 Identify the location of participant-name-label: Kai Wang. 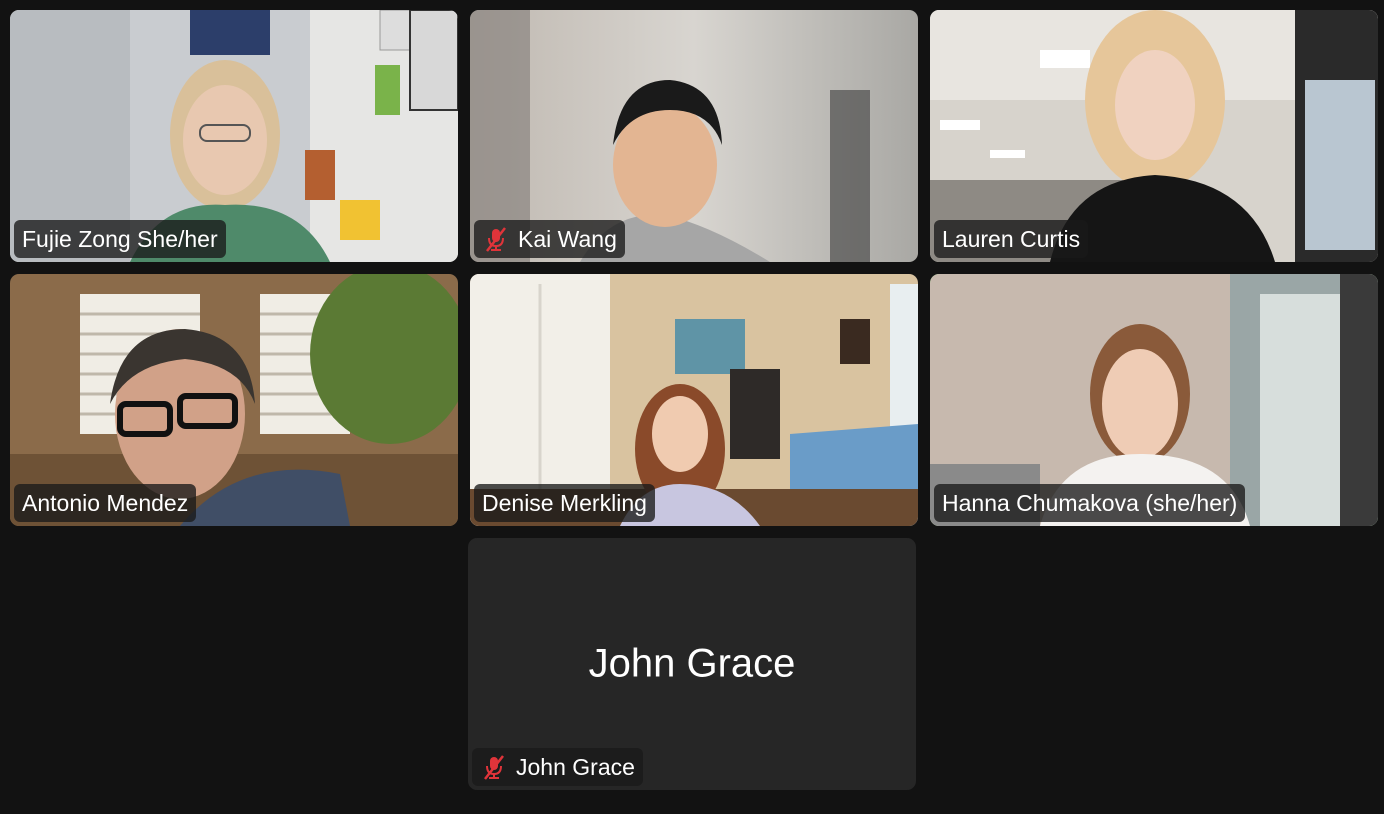
(549, 239).